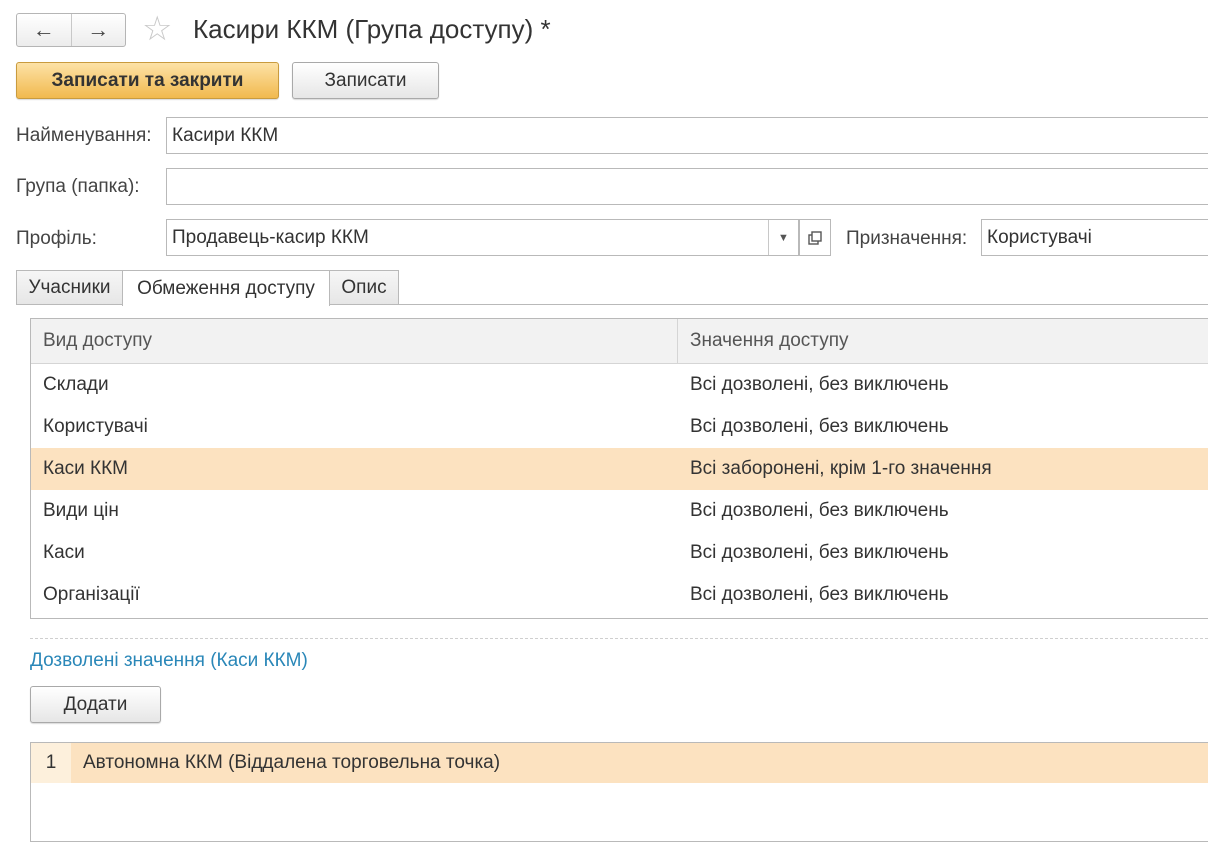  What do you see at coordinates (354, 341) in the screenshot?
I see `column-header-kind: Вид доступу` at bounding box center [354, 341].